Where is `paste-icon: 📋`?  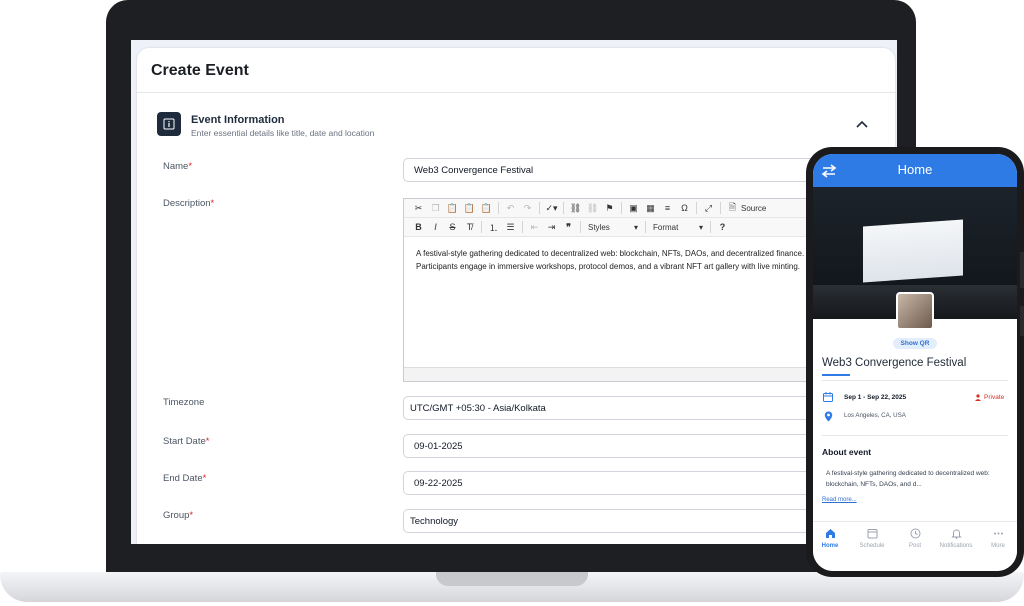 paste-icon: 📋 is located at coordinates (453, 208).